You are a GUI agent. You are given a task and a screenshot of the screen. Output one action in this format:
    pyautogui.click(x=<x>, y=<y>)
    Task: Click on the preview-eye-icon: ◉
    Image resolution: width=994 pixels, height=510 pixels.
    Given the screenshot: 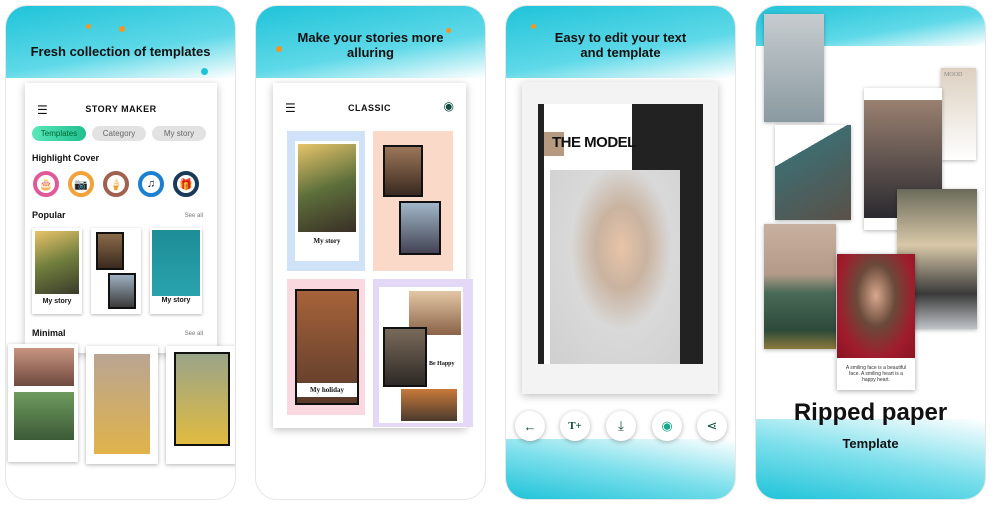 What is the action you would take?
    pyautogui.click(x=667, y=426)
    